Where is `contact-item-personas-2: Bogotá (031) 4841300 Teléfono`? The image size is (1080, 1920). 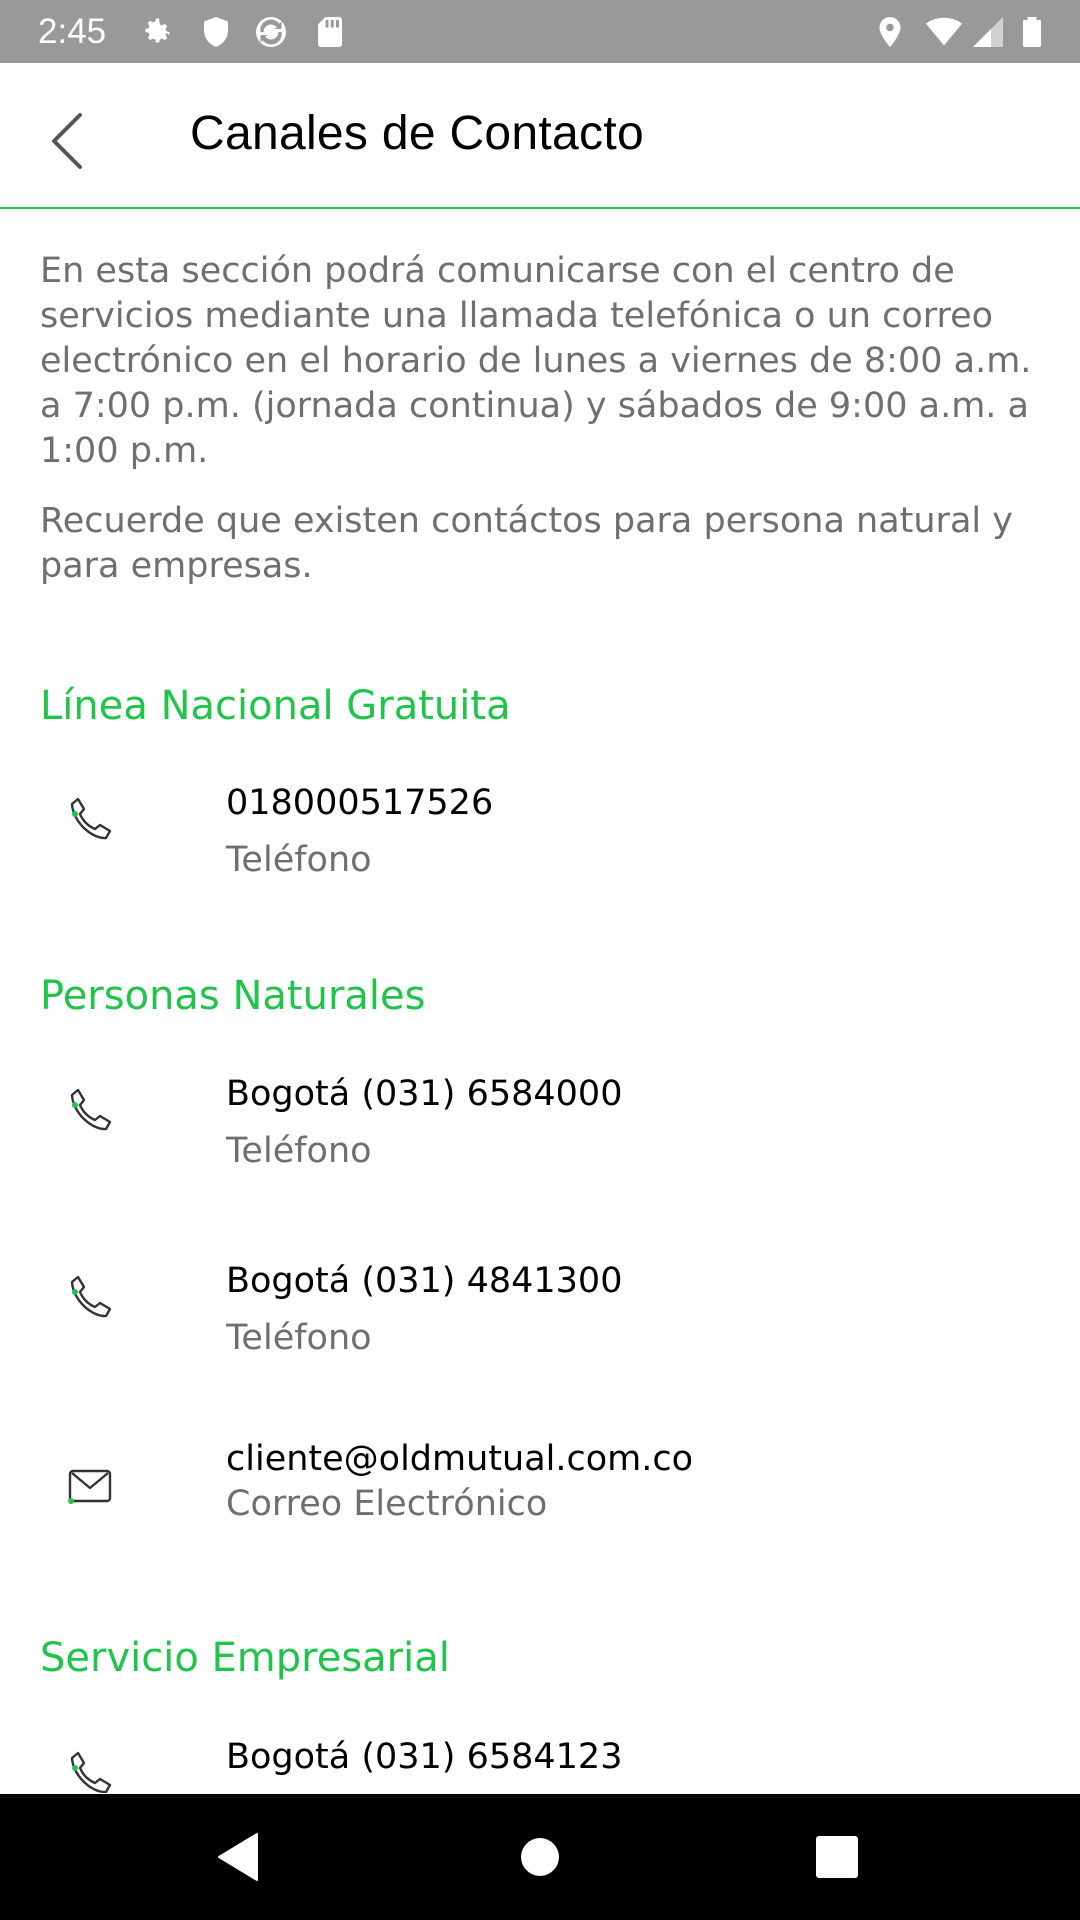 contact-item-personas-2: Bogotá (031) 4841300 Teléfono is located at coordinates (540, 1304).